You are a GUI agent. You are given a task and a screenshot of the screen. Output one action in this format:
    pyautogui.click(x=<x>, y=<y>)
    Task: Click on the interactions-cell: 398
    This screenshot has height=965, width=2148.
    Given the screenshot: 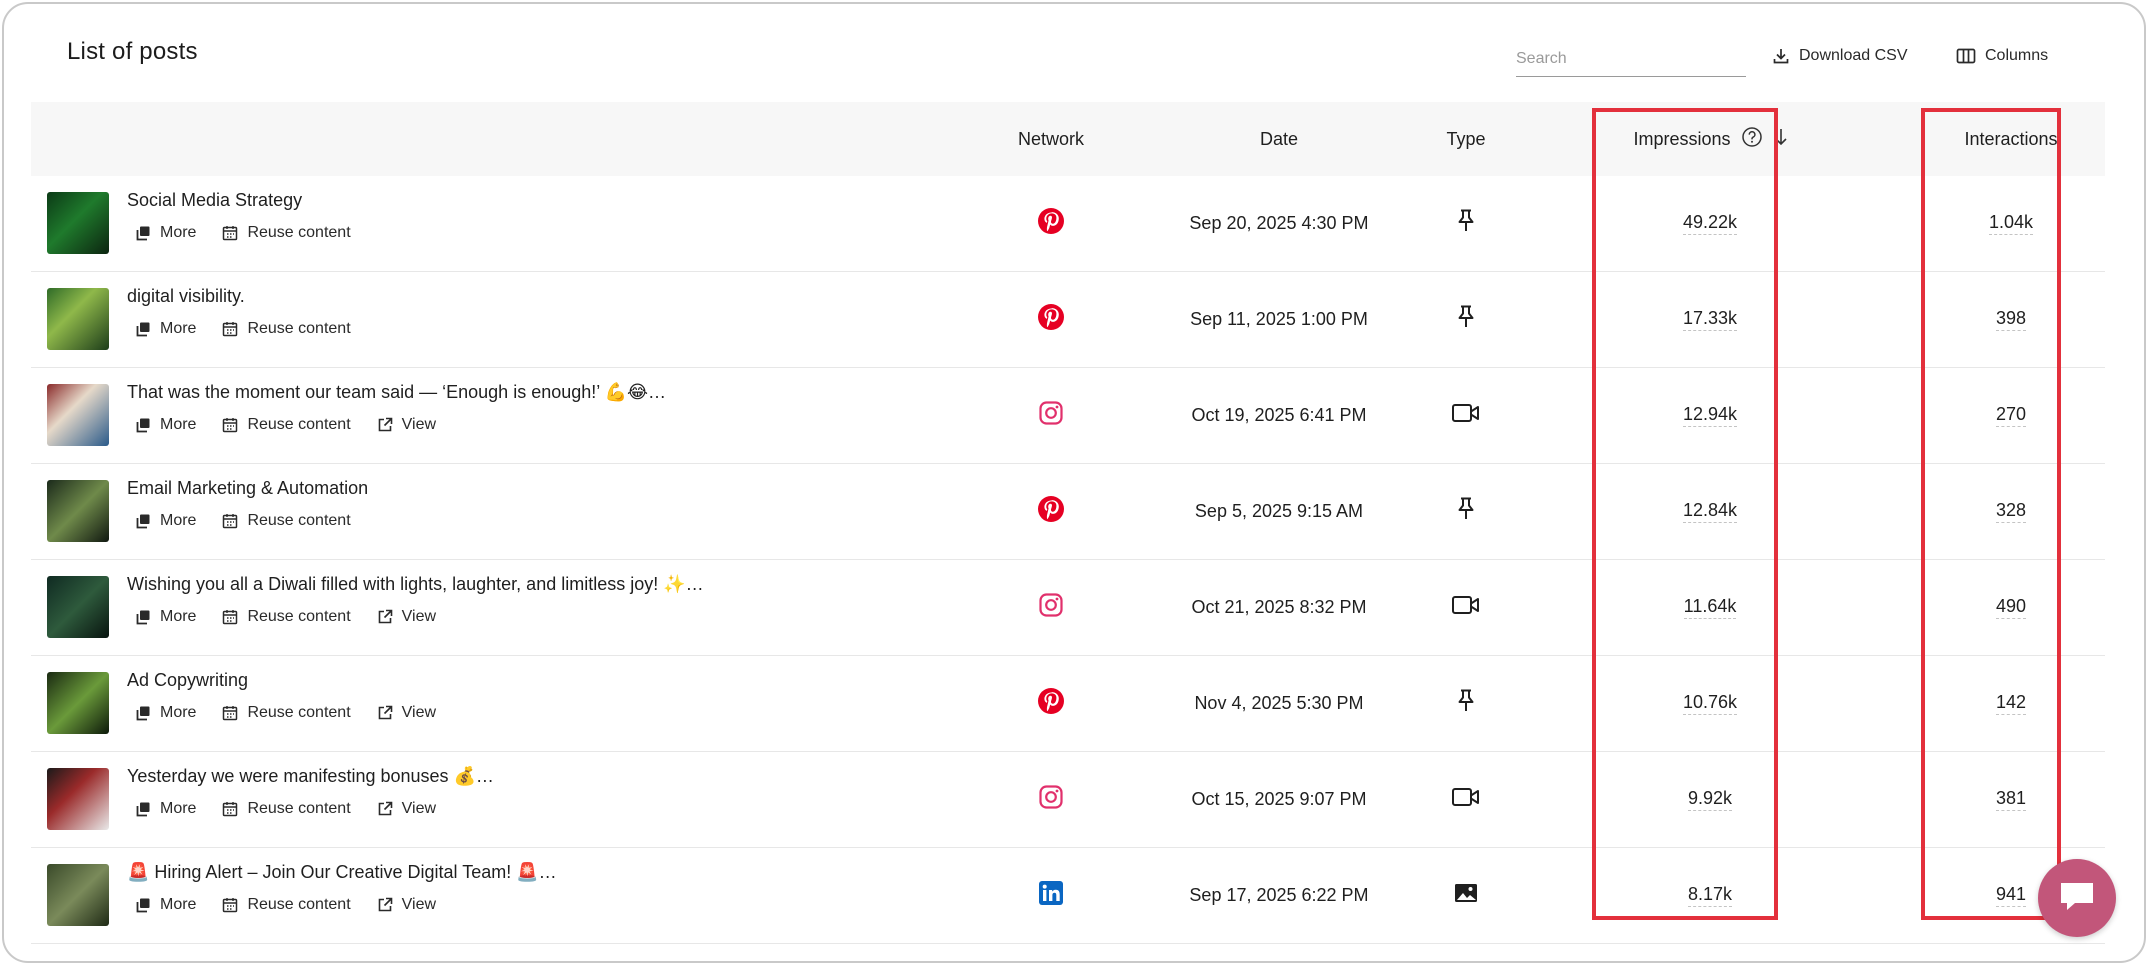 What is the action you would take?
    pyautogui.click(x=2011, y=319)
    